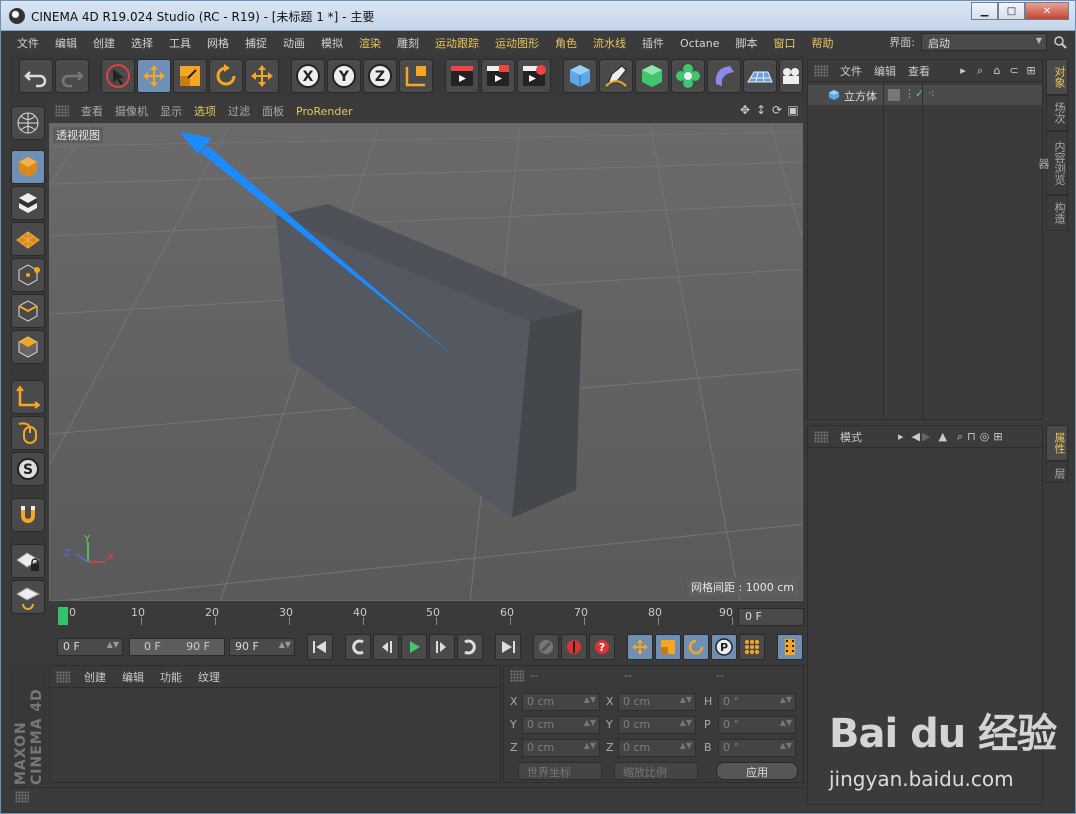 Image resolution: width=1076 pixels, height=814 pixels. What do you see at coordinates (28, 561) in the screenshot?
I see `locked-workplane-button` at bounding box center [28, 561].